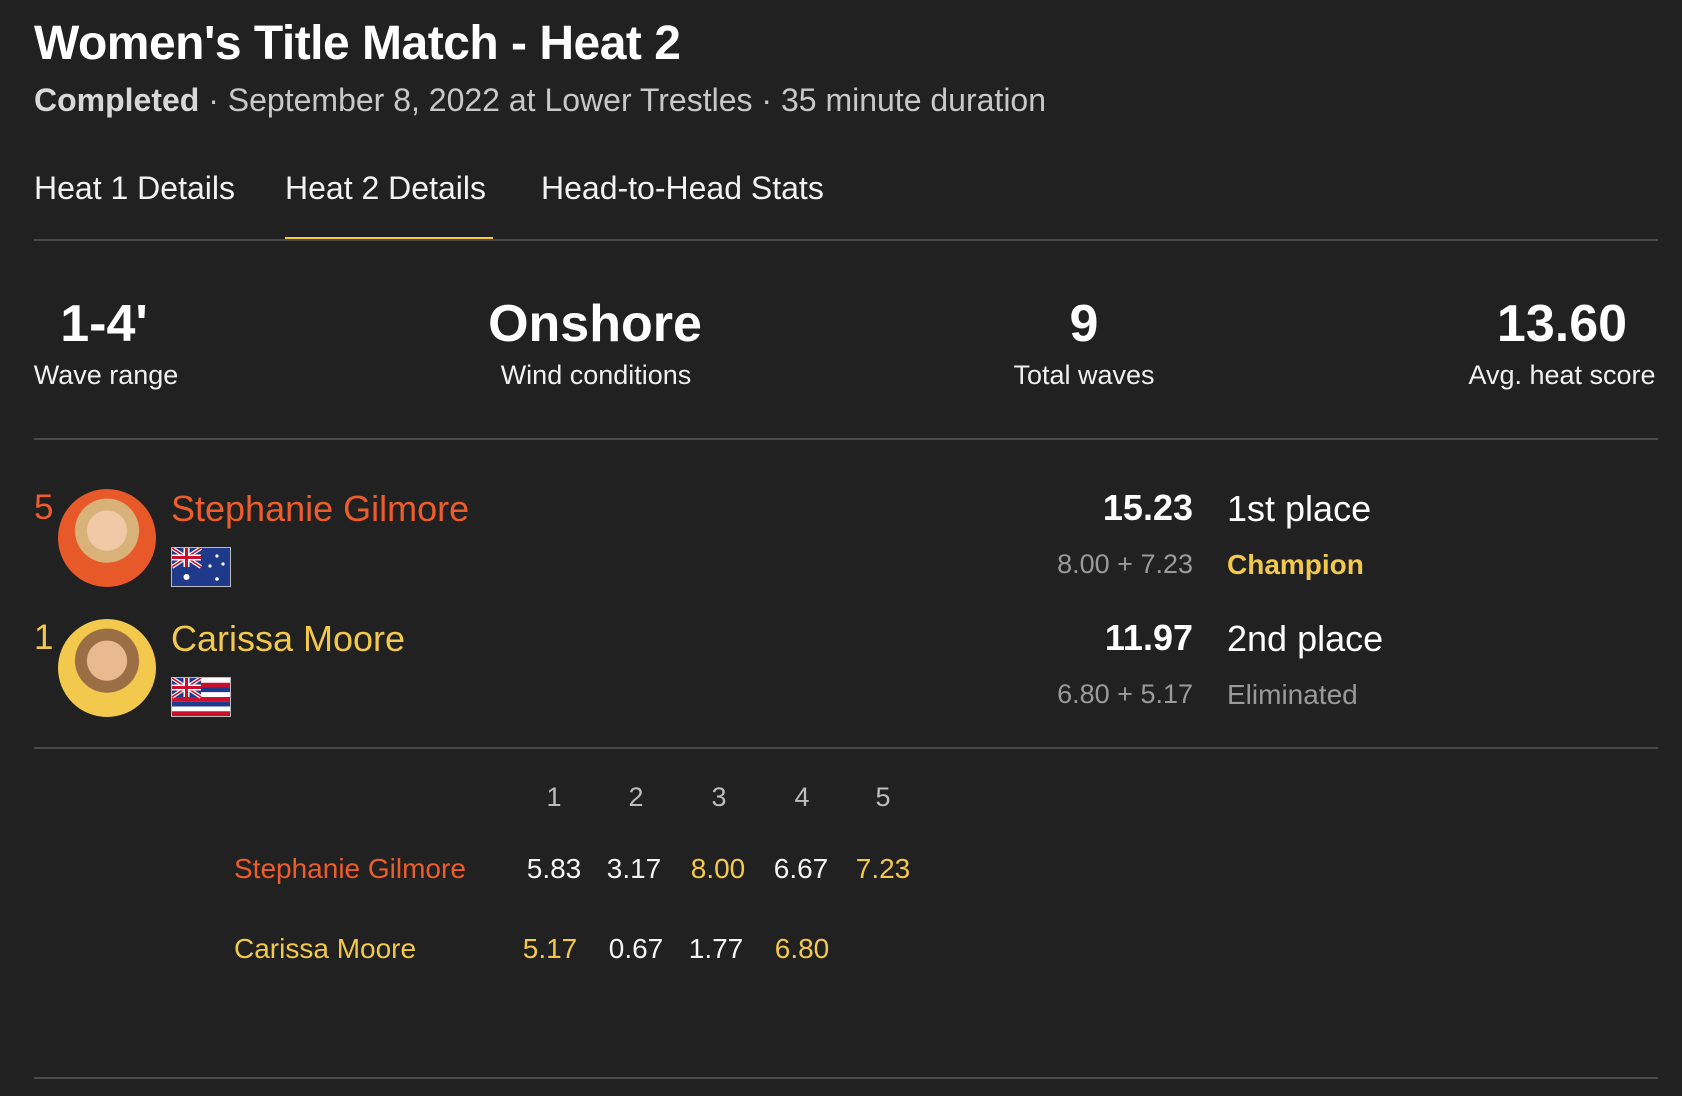 This screenshot has height=1096, width=1682. Describe the element at coordinates (104, 324) in the screenshot. I see `wave-range-value: 1-4'` at that location.